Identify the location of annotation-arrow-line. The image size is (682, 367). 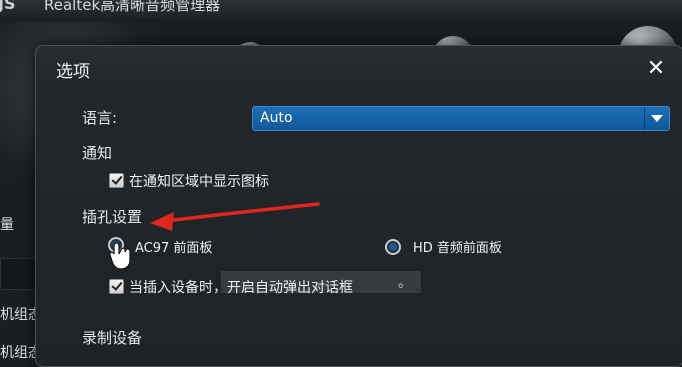
(241, 212).